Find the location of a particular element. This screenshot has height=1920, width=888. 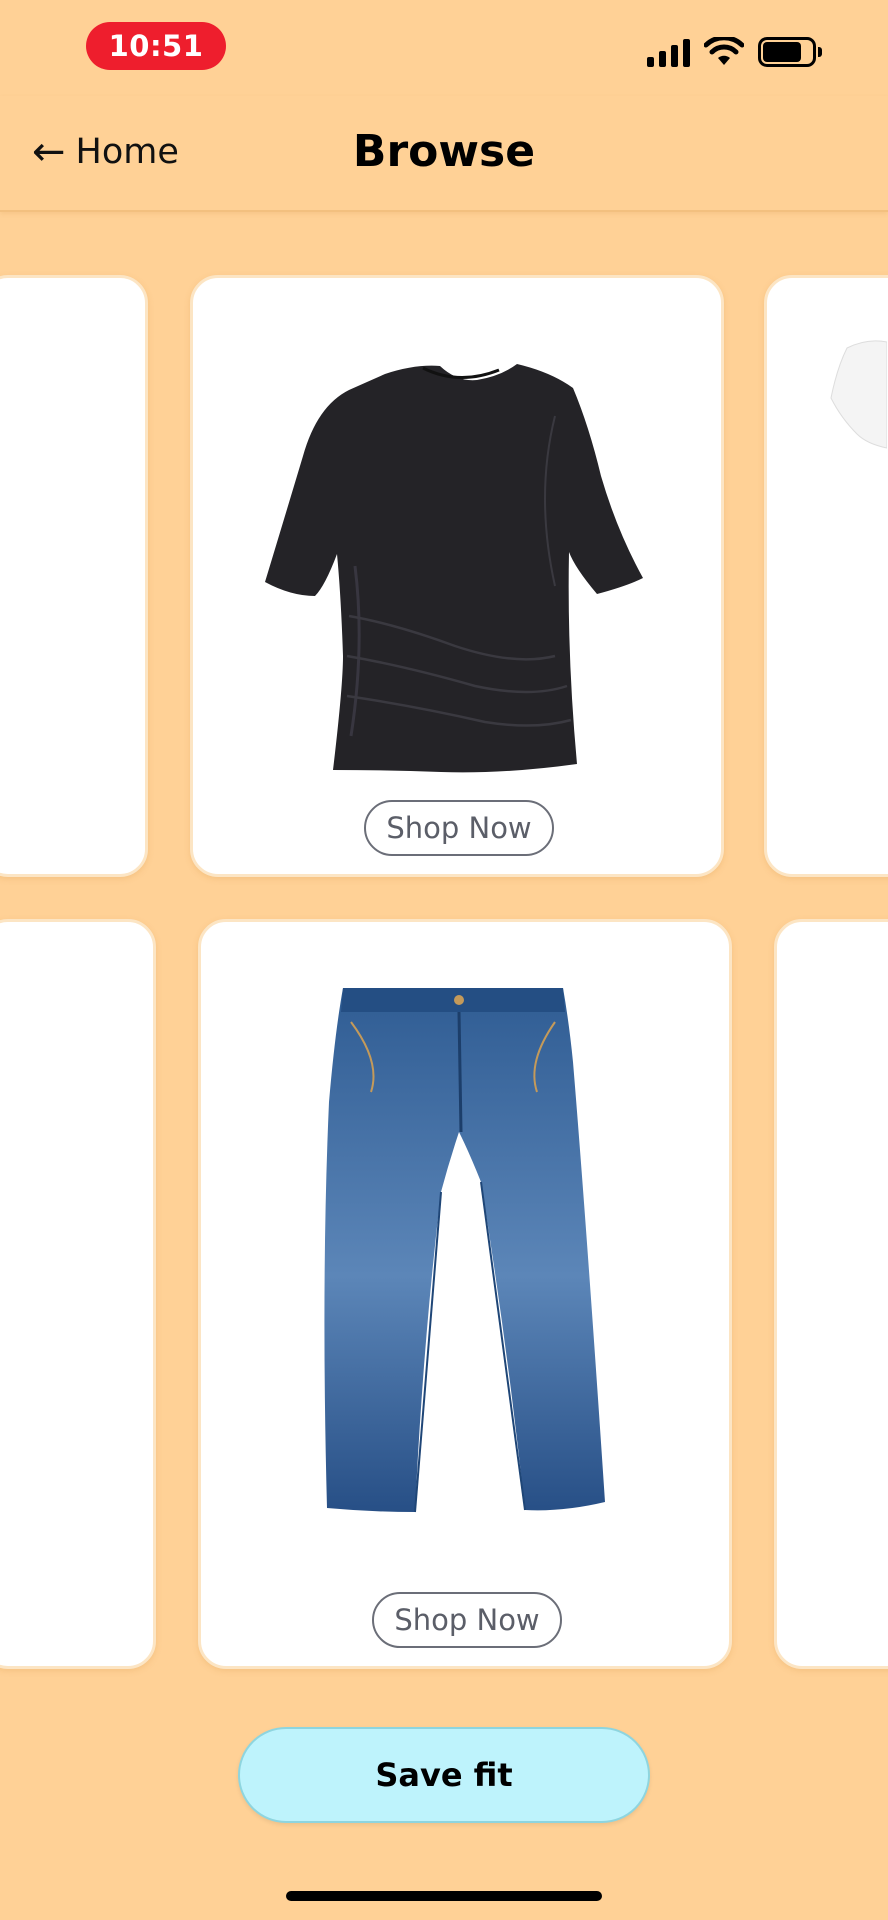

status-icons is located at coordinates (734, 52).